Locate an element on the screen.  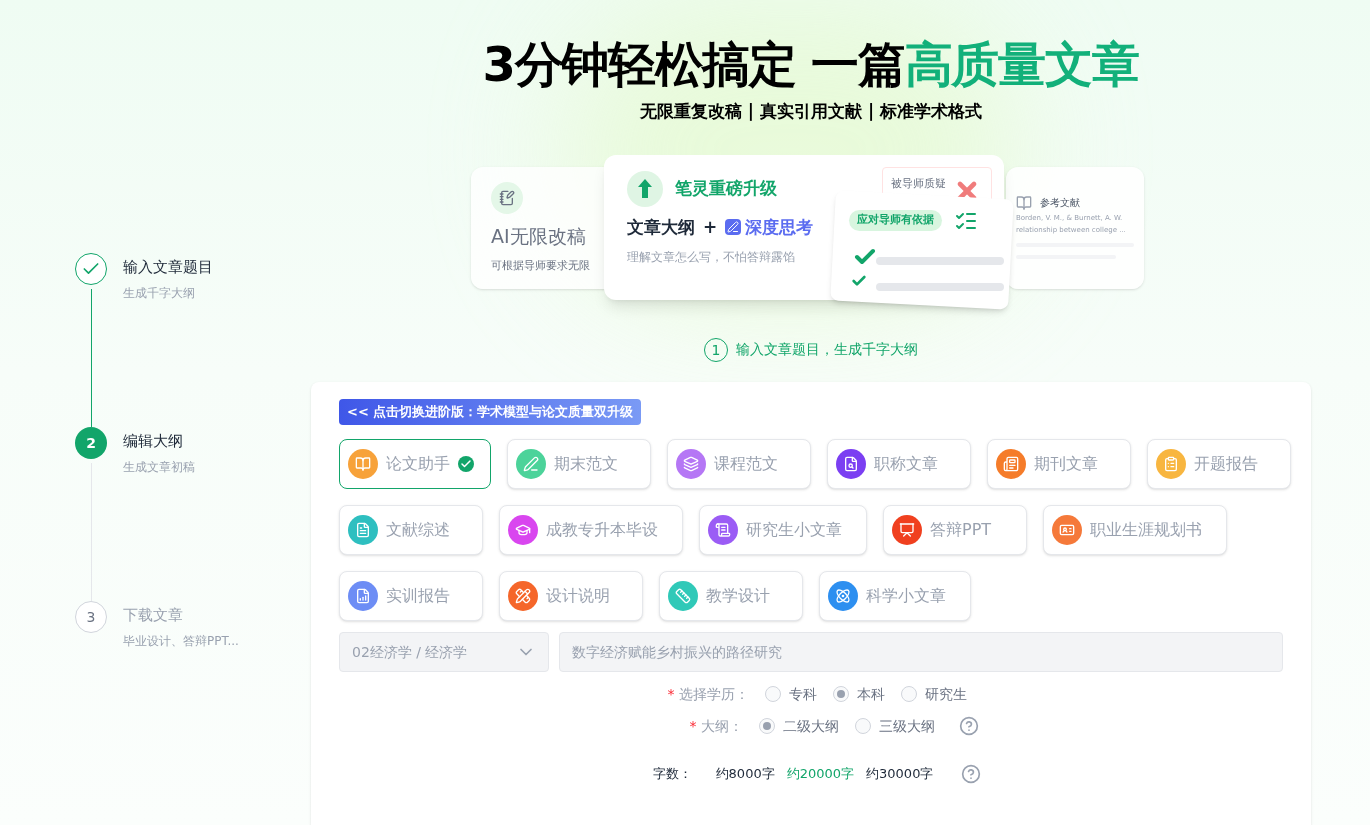
radio-option: 本科 is located at coordinates (858, 693).